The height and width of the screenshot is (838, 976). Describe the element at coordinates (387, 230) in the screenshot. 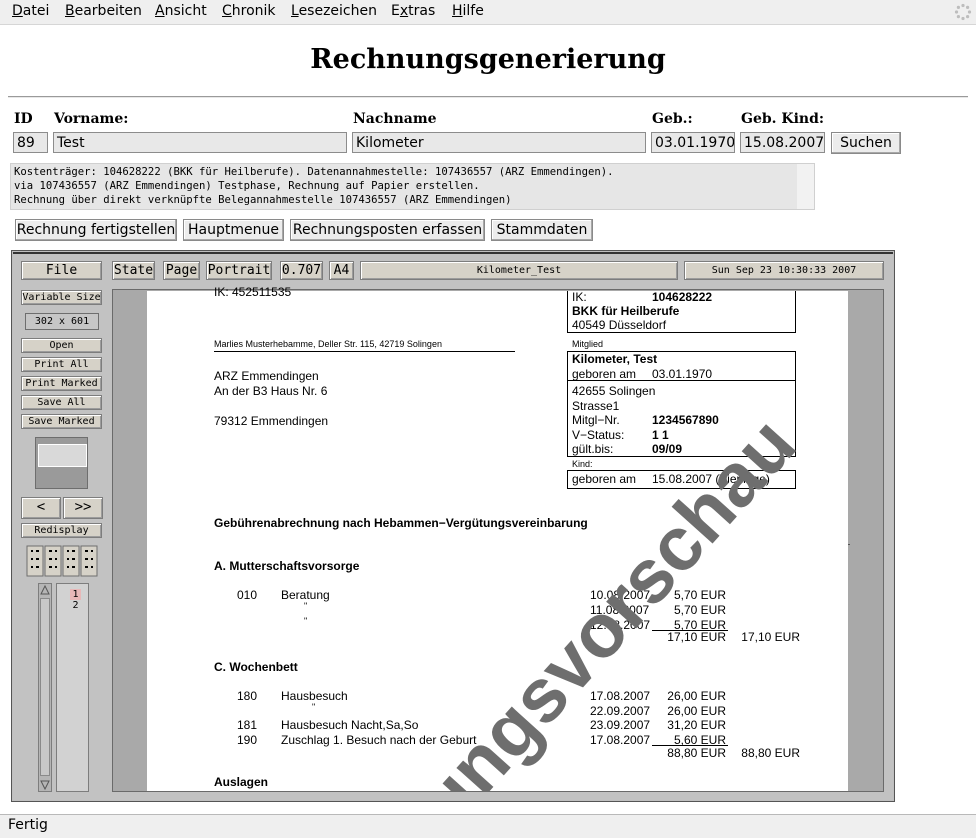

I see `add-invoice-items-button: Rechnungsposten erfassen` at that location.